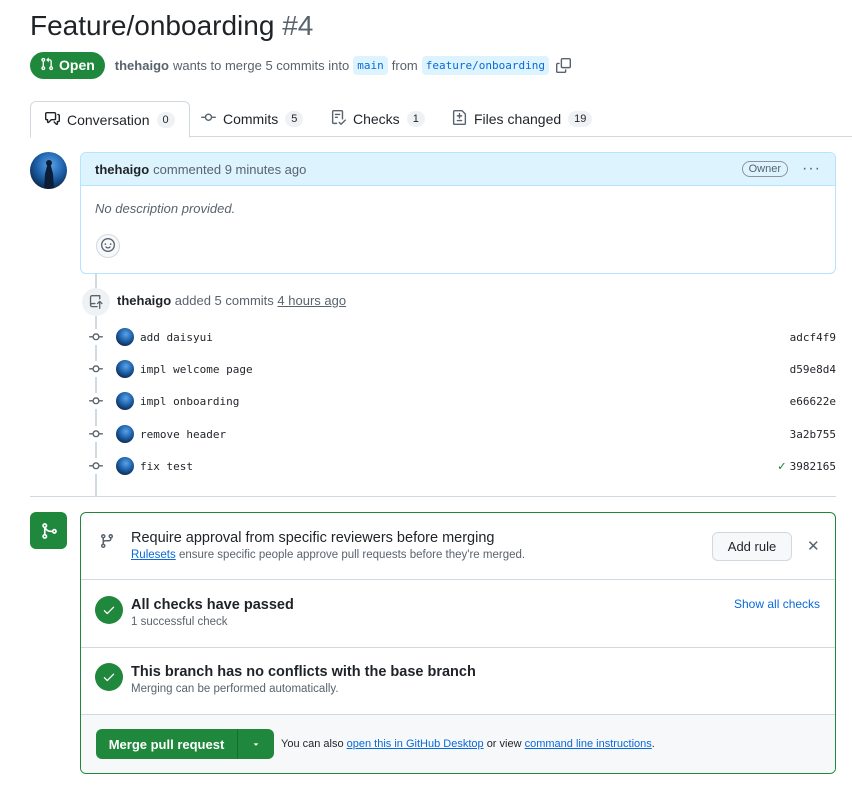 The width and height of the screenshot is (852, 786). What do you see at coordinates (96, 302) in the screenshot?
I see `repo-push-icon` at bounding box center [96, 302].